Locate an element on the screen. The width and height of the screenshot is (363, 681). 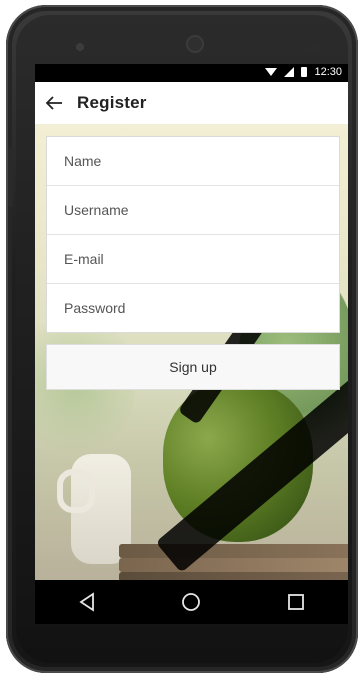
nav-home-button is located at coordinates (191, 602).